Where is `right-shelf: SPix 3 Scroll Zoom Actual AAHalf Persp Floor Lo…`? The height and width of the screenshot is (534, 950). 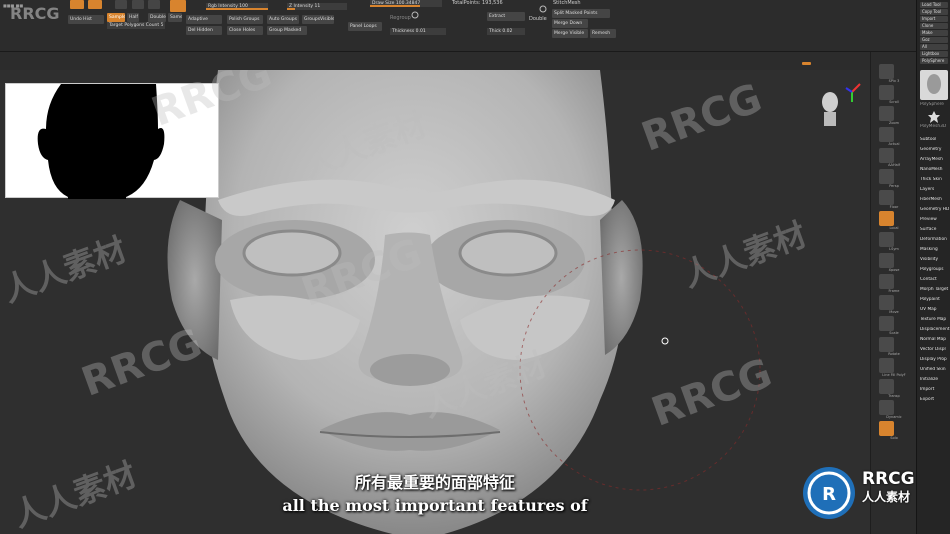 right-shelf: SPix 3 Scroll Zoom Actual AAHalf Persp Floor Lo… is located at coordinates (893, 293).